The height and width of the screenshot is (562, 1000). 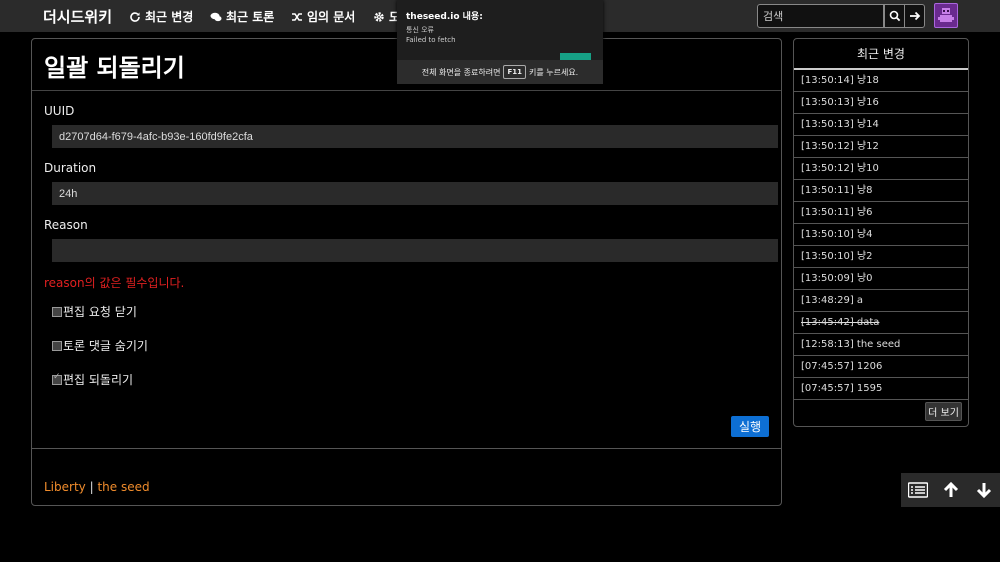 I want to click on uuid-input, so click(x=415, y=136).